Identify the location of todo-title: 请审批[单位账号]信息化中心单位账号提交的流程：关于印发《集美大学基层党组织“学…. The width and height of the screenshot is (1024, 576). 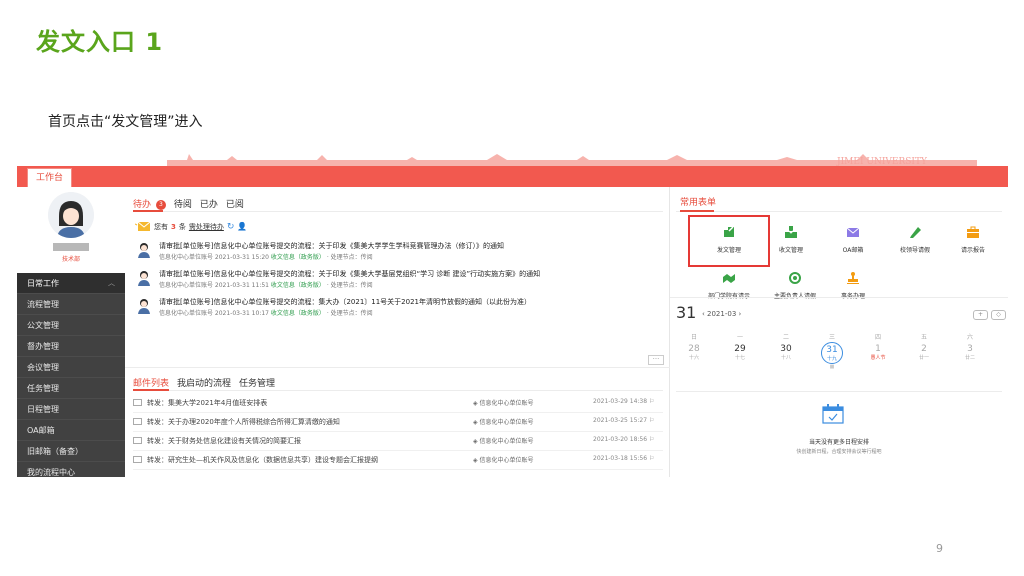
(350, 274).